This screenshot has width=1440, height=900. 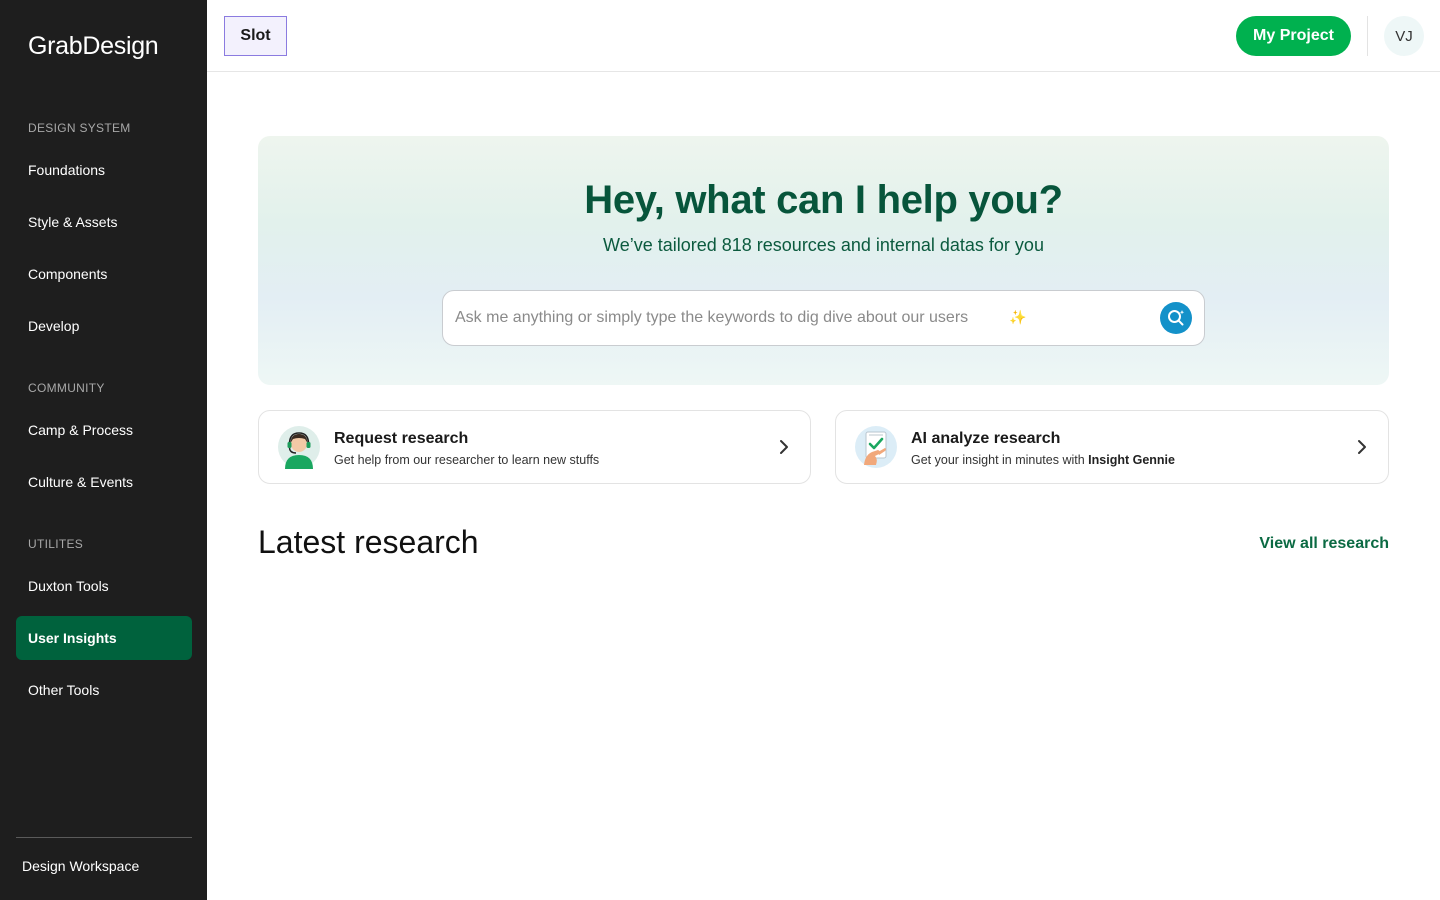 I want to click on researcher-headset-icon, so click(x=299, y=447).